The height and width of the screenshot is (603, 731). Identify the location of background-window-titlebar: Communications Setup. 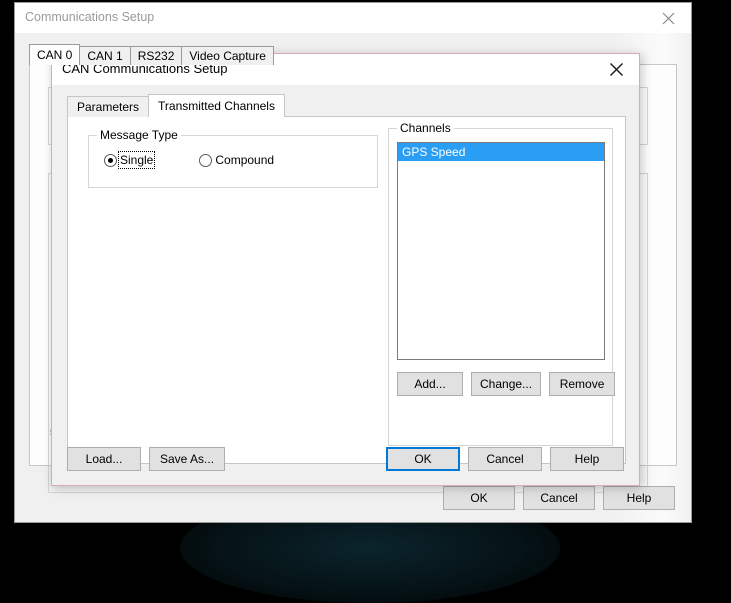
(353, 18).